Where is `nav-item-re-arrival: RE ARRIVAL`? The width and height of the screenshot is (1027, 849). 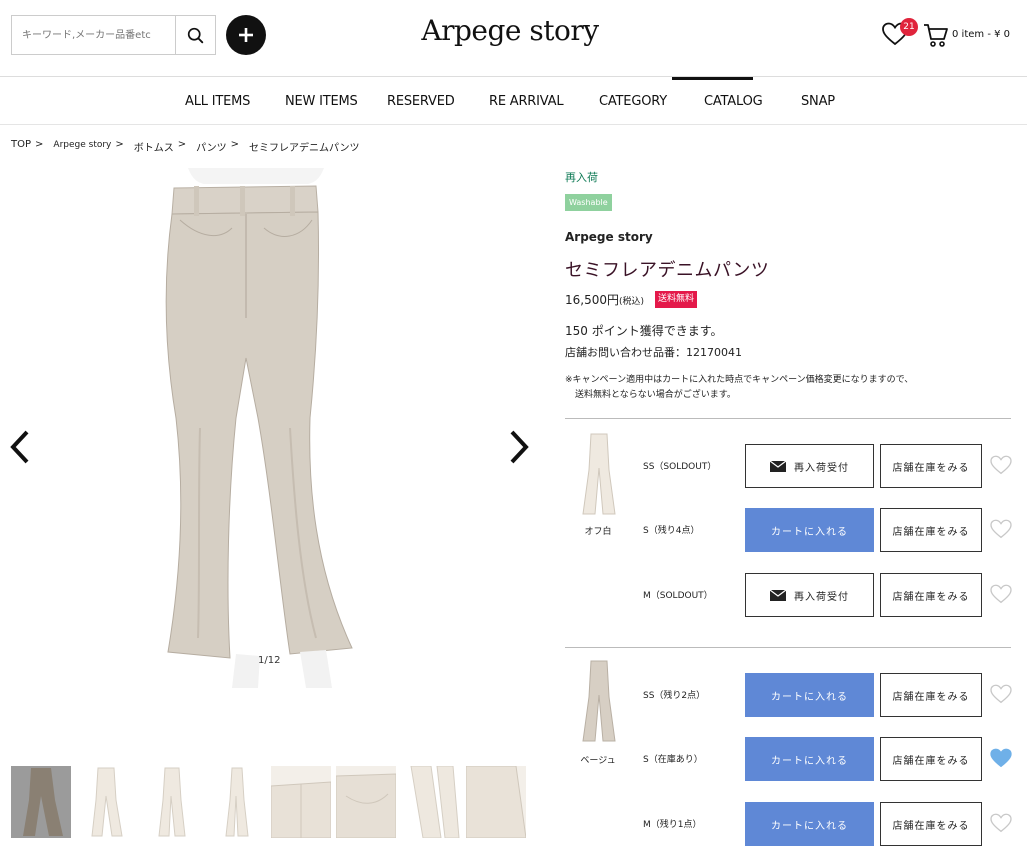
nav-item-re-arrival: RE ARRIVAL is located at coordinates (526, 101).